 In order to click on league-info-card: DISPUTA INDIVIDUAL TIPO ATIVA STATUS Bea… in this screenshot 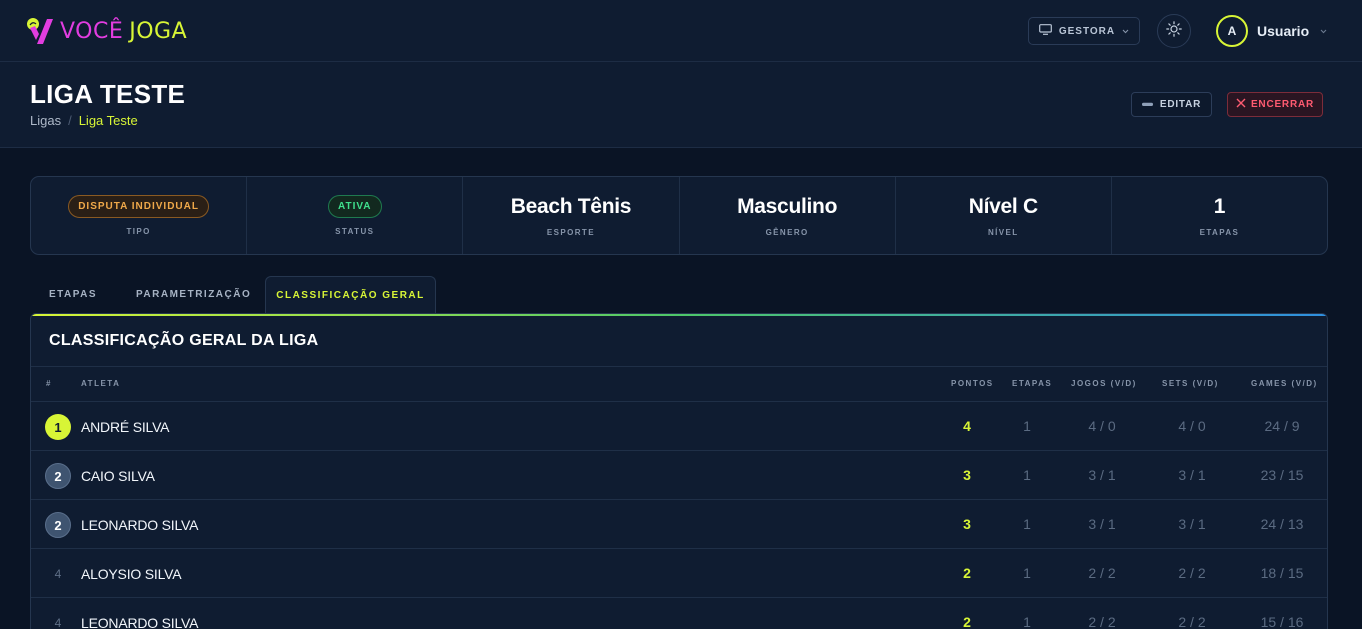, I will do `click(679, 215)`.